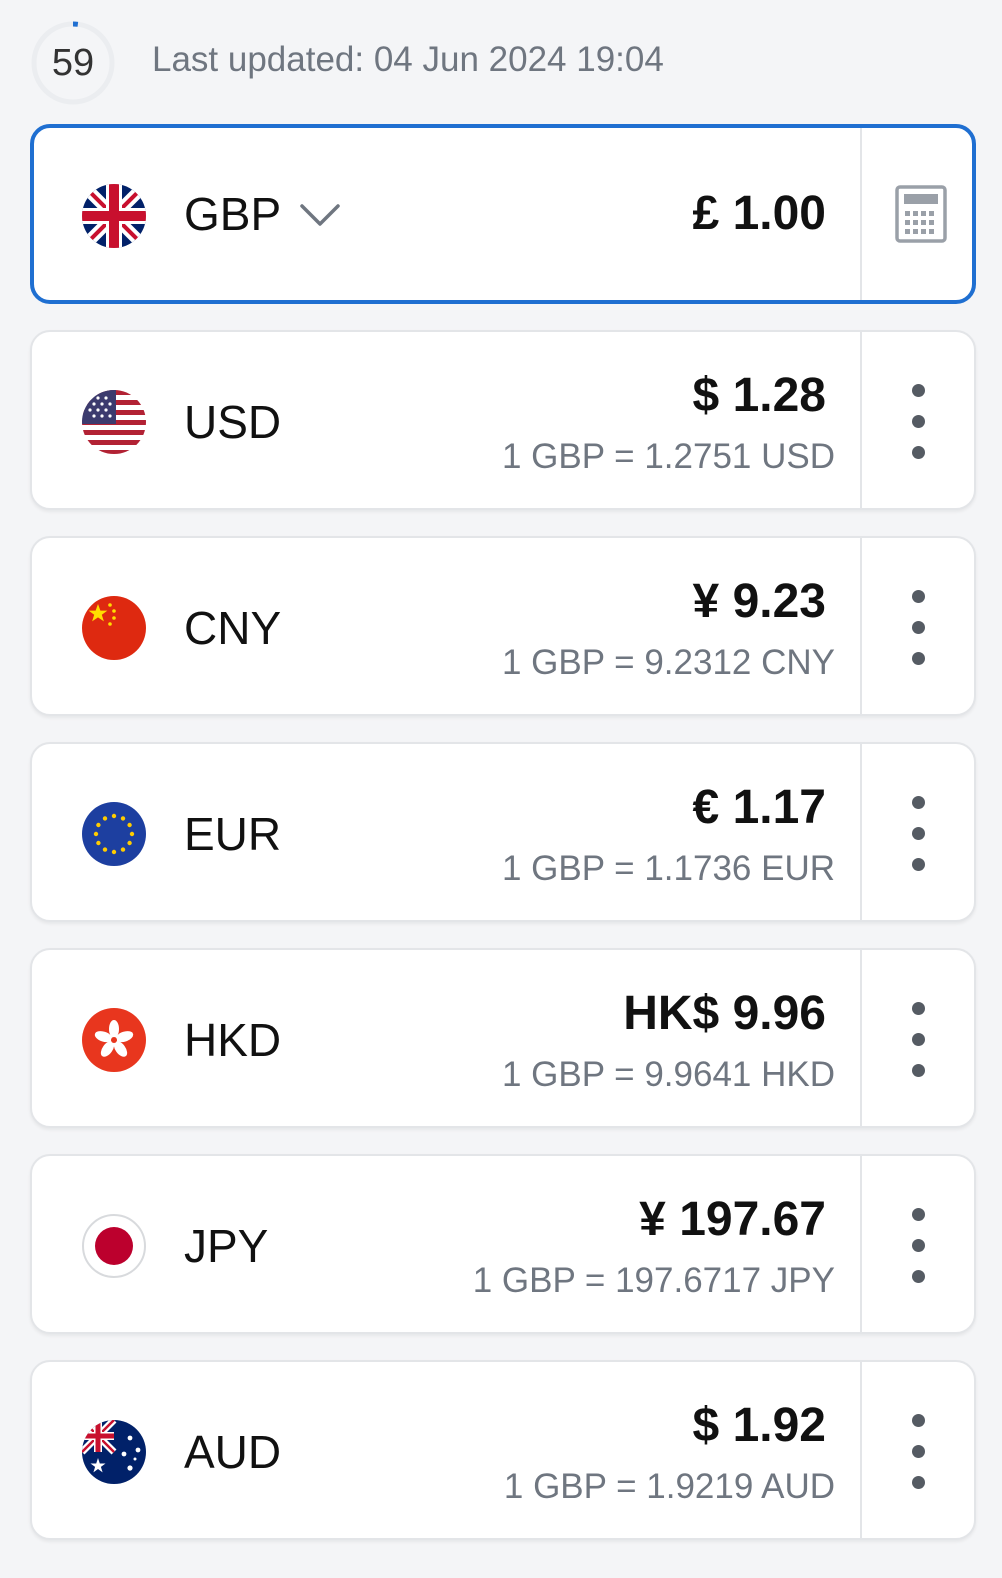 The image size is (1002, 1578). What do you see at coordinates (724, 1014) in the screenshot?
I see `converted-amount: HK$ 9.96` at bounding box center [724, 1014].